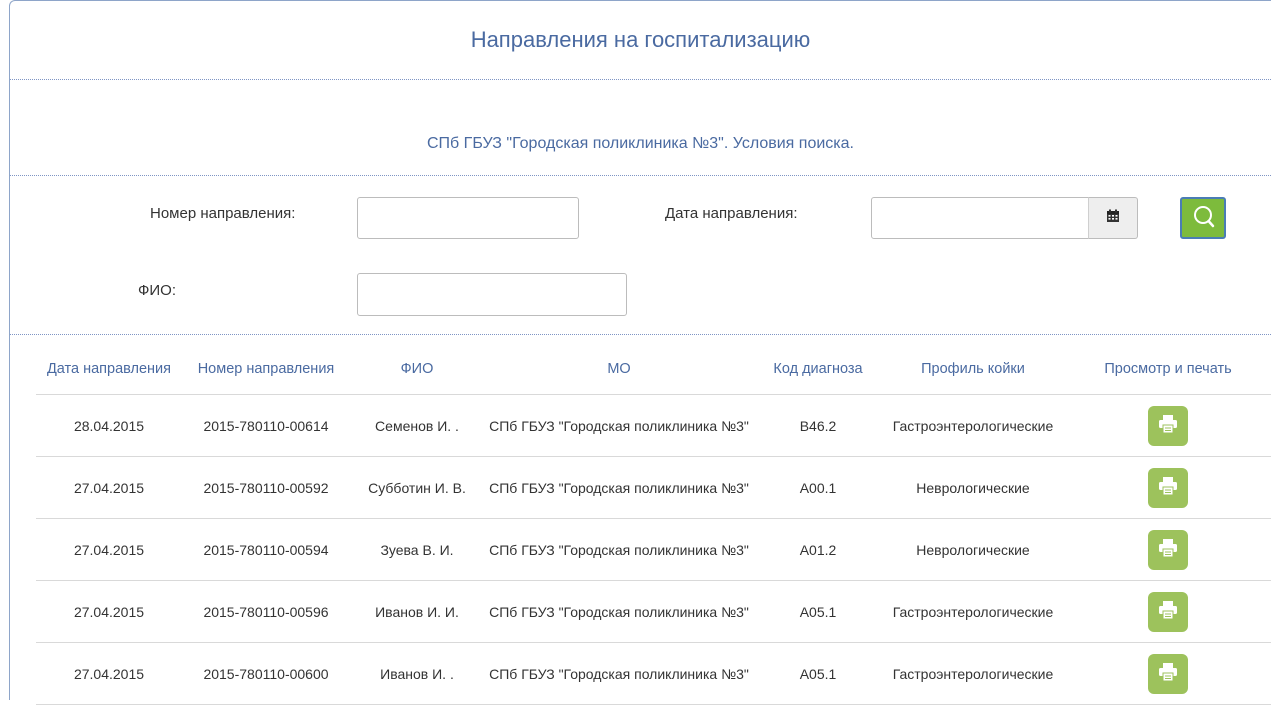 The height and width of the screenshot is (705, 1271). What do you see at coordinates (417, 487) in the screenshot?
I see `cell-fio: Субботин И. В.` at bounding box center [417, 487].